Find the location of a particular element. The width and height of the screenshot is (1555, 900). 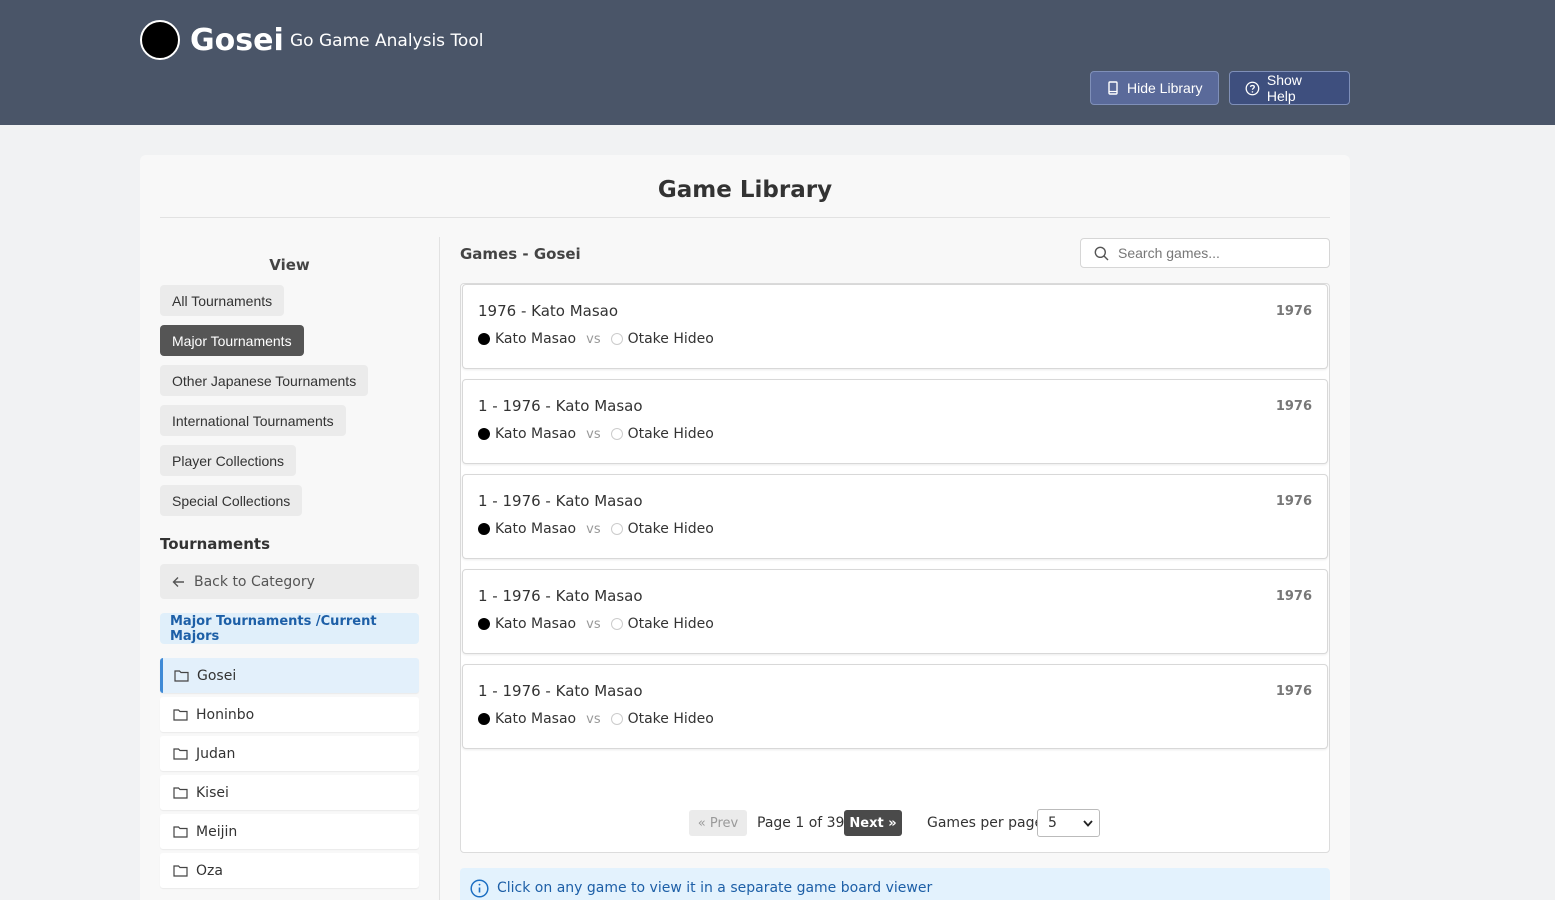

chevron-down-icon is located at coordinates (1088, 823).